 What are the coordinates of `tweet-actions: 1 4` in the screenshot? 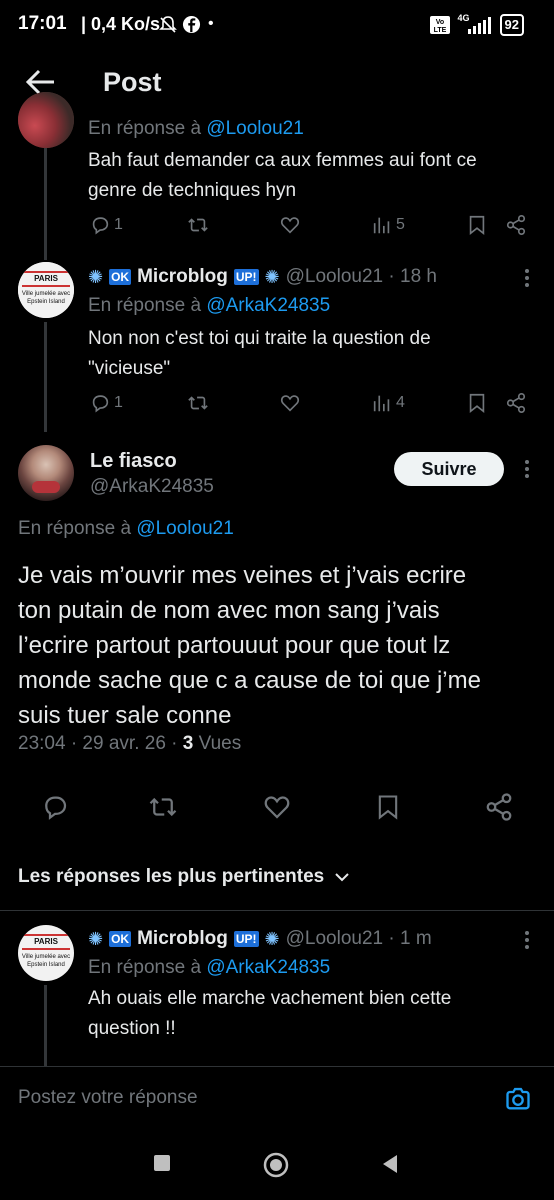 It's located at (277, 407).